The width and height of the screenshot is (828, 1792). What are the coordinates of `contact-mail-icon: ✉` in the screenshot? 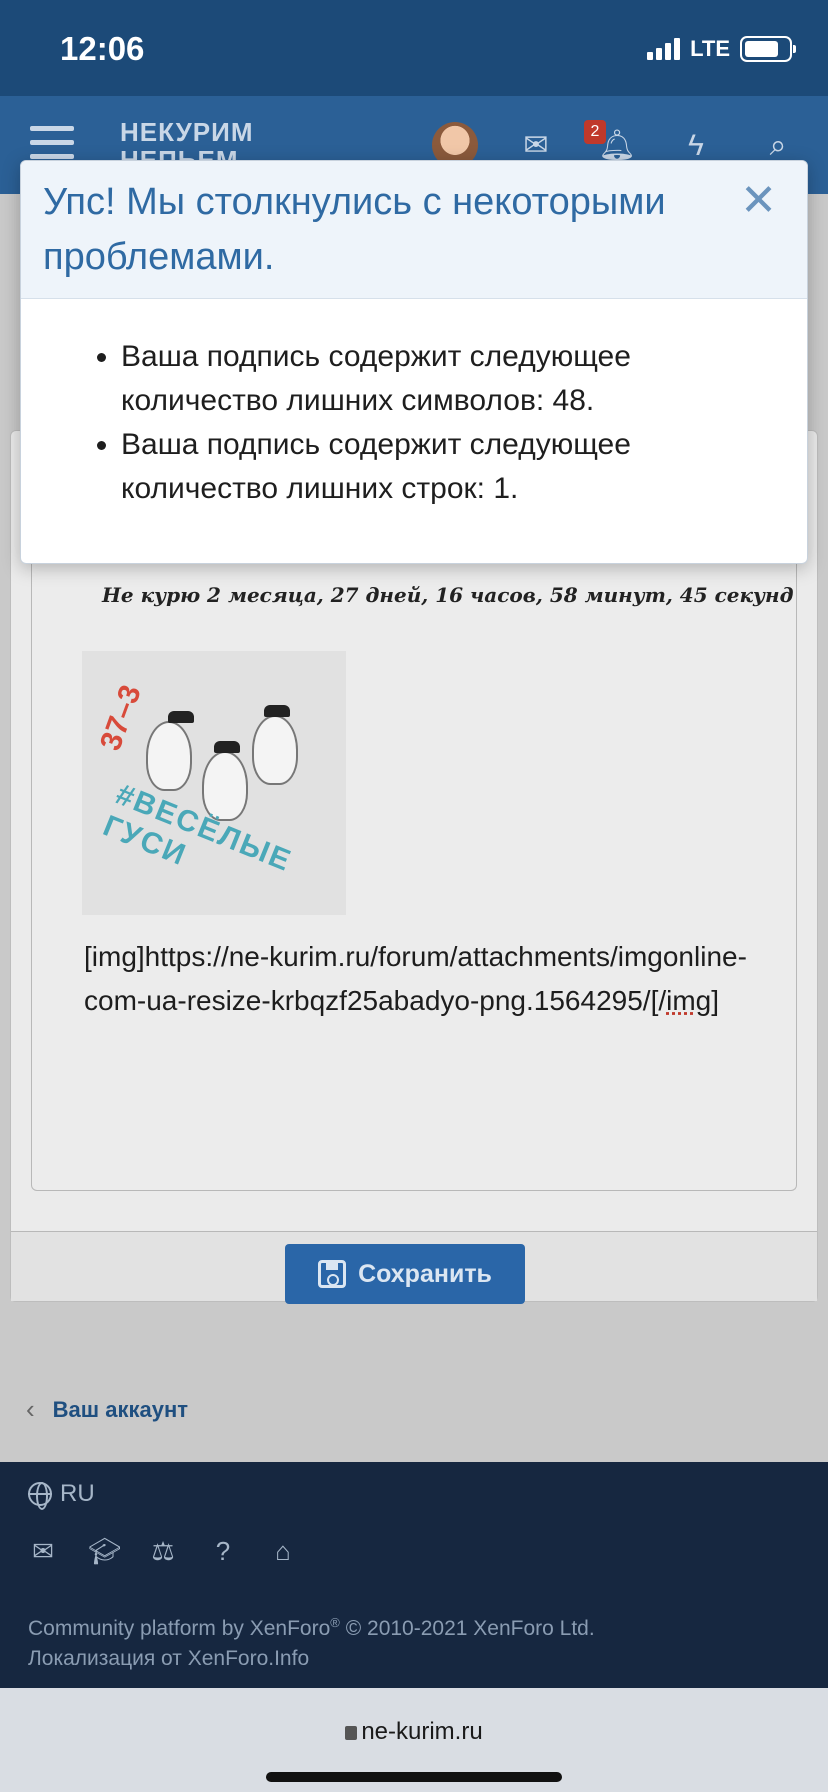 It's located at (43, 1551).